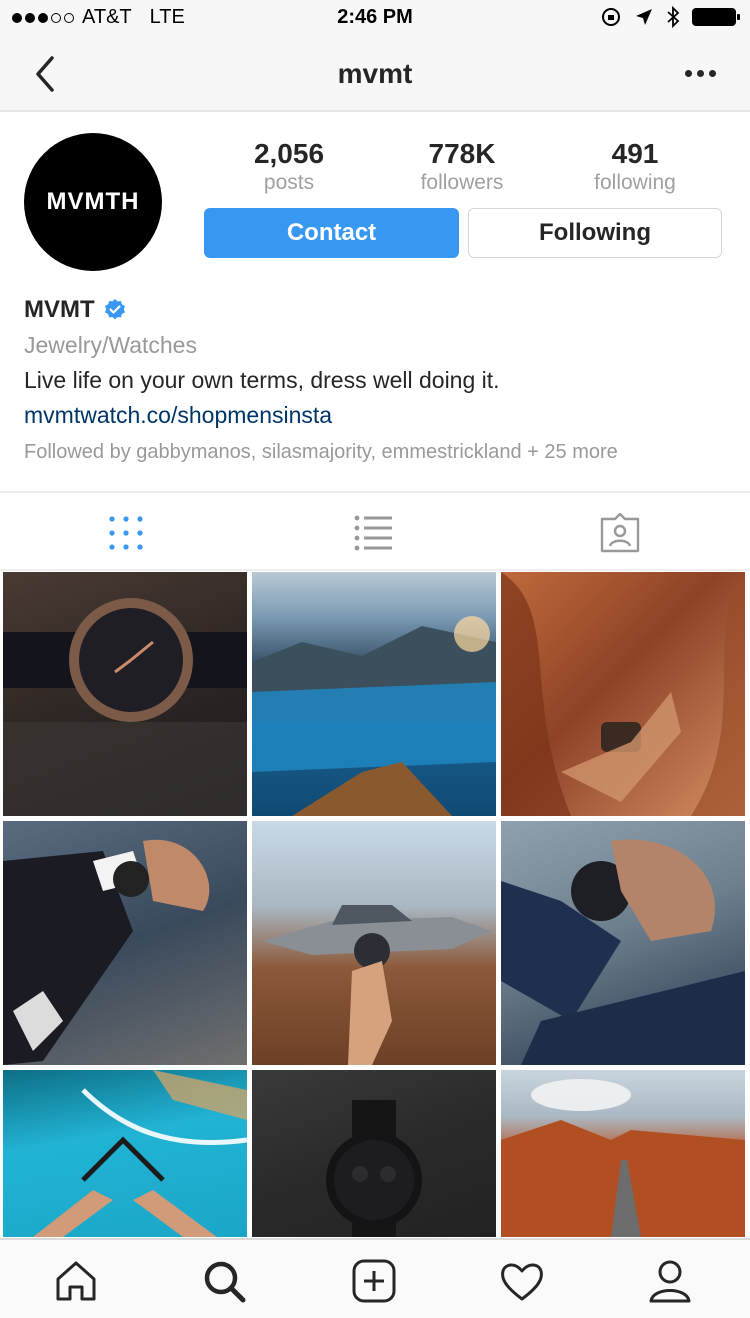  What do you see at coordinates (635, 182) in the screenshot?
I see `following-label: following` at bounding box center [635, 182].